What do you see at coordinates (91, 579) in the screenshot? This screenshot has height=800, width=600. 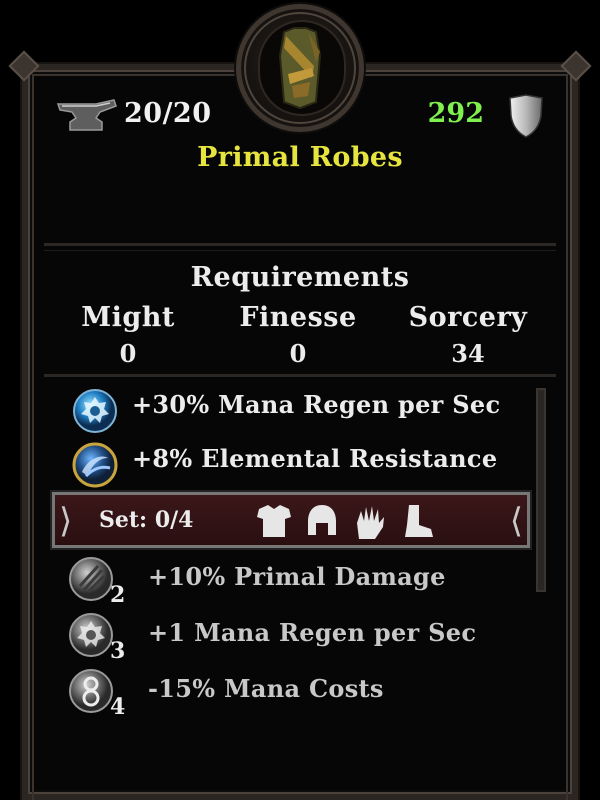 I see `grey-claw-gem-icon` at bounding box center [91, 579].